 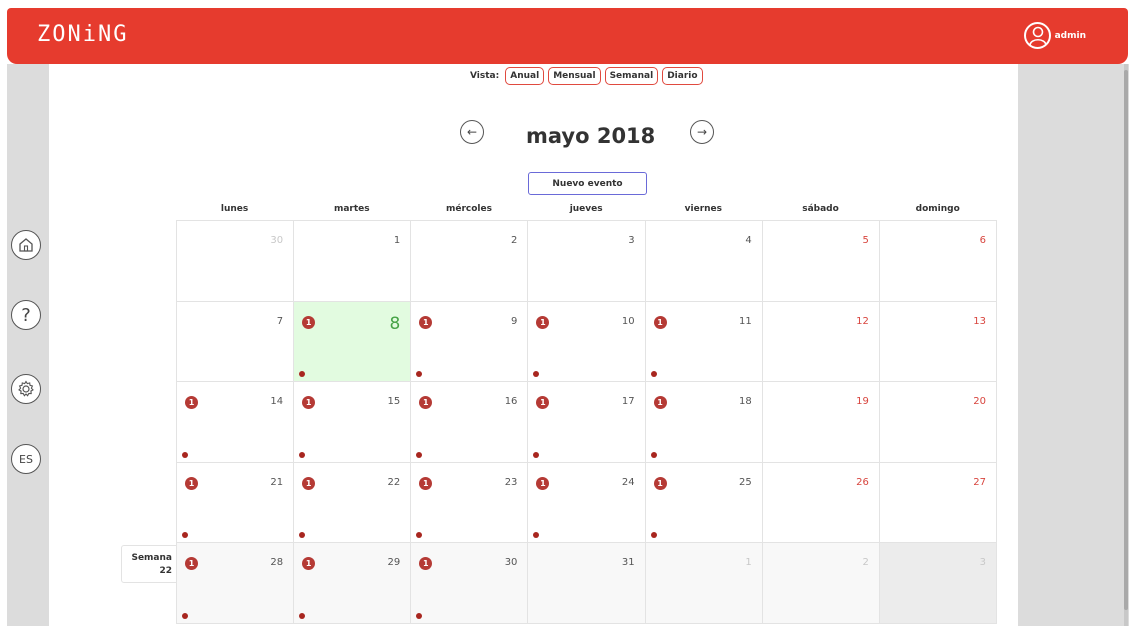 I want to click on day-cell-today: 18, so click(x=353, y=342).